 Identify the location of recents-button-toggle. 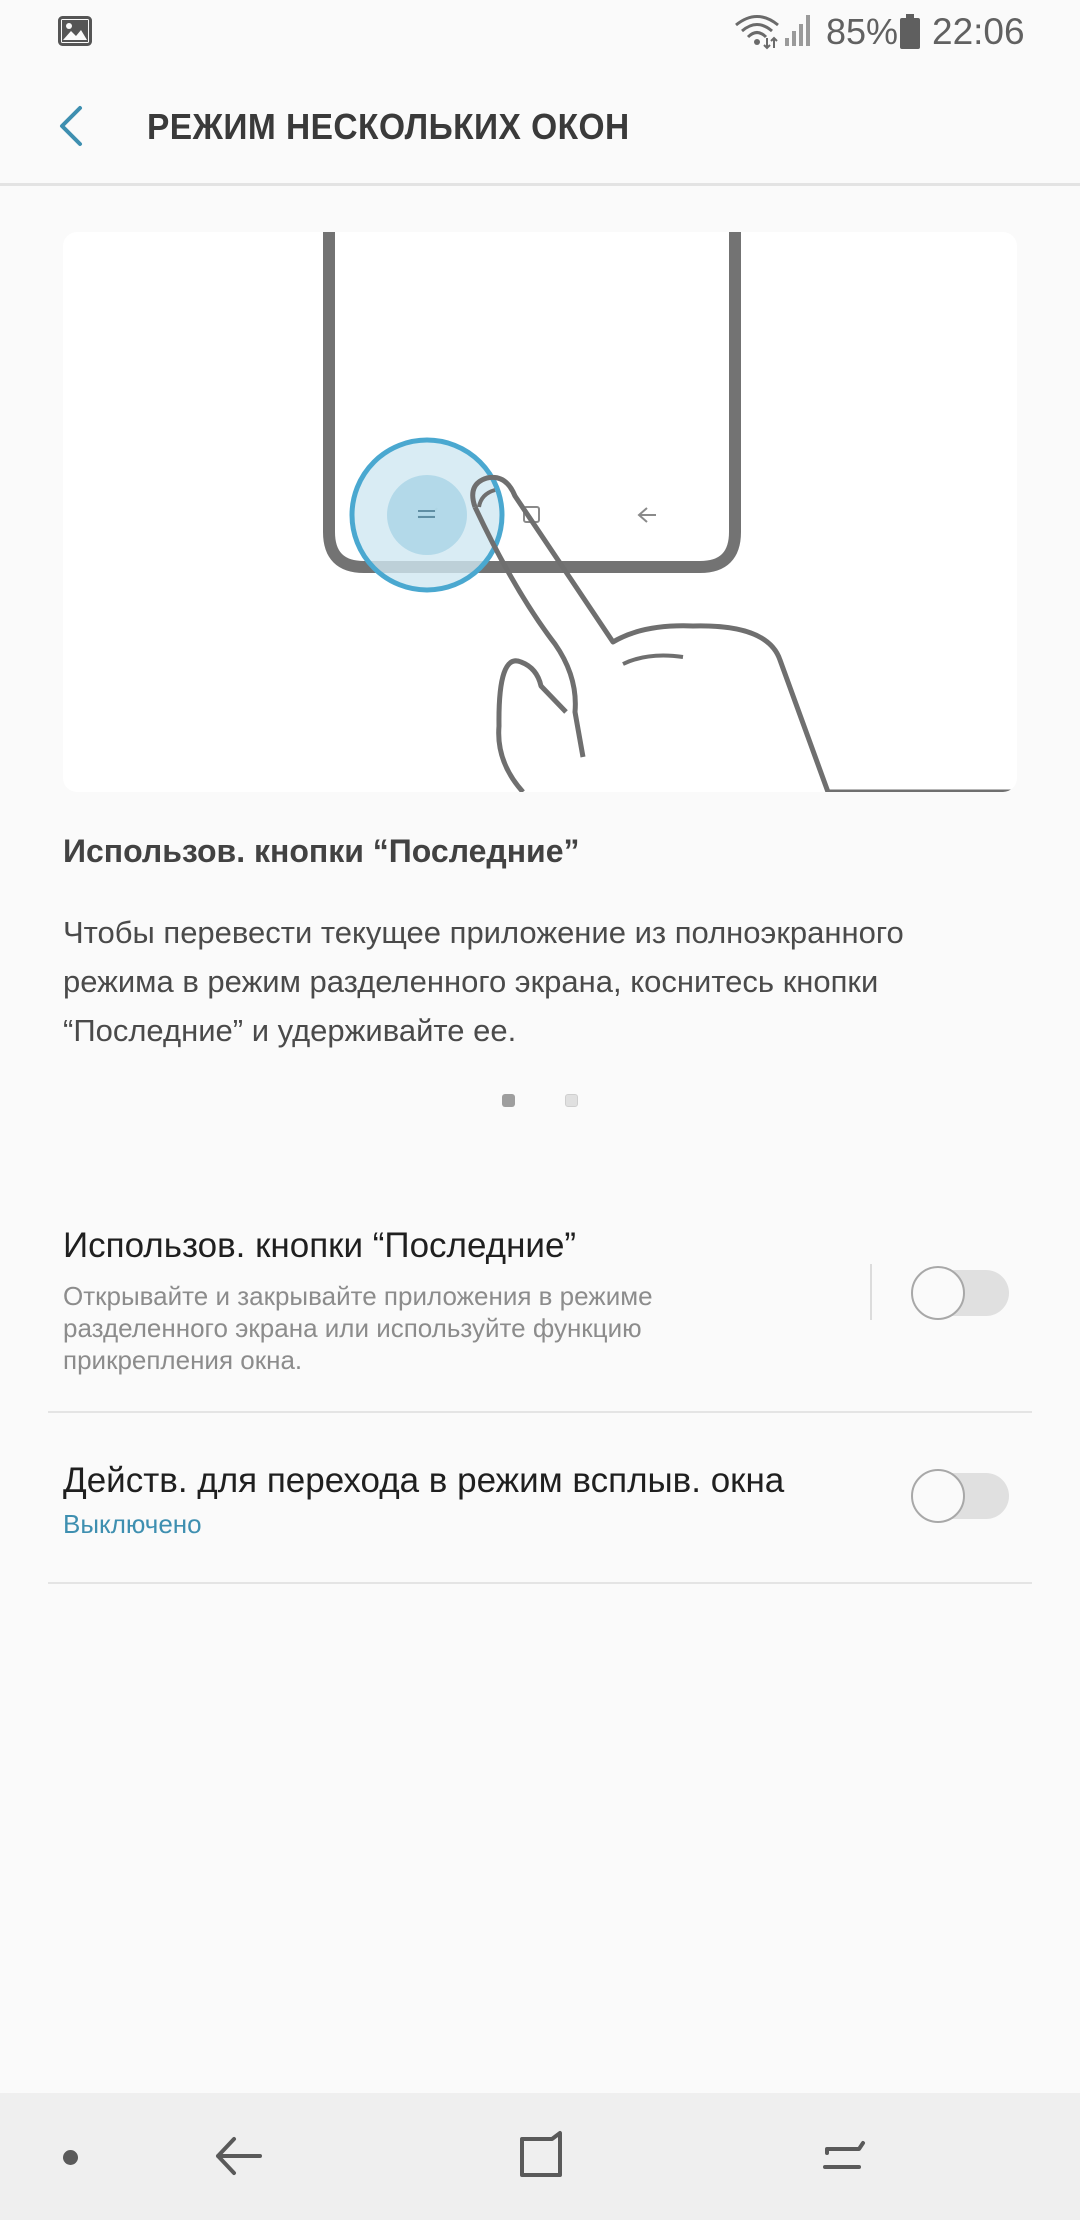
(960, 1293).